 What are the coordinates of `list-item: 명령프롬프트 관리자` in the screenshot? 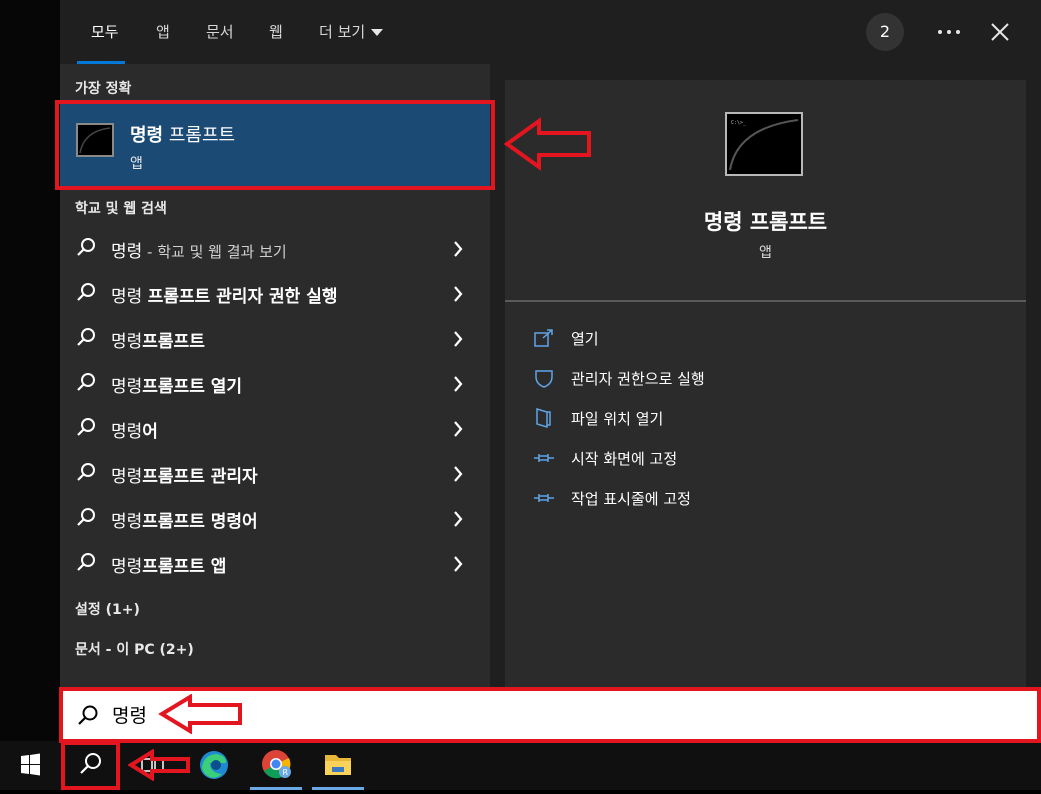 It's located at (275, 473).